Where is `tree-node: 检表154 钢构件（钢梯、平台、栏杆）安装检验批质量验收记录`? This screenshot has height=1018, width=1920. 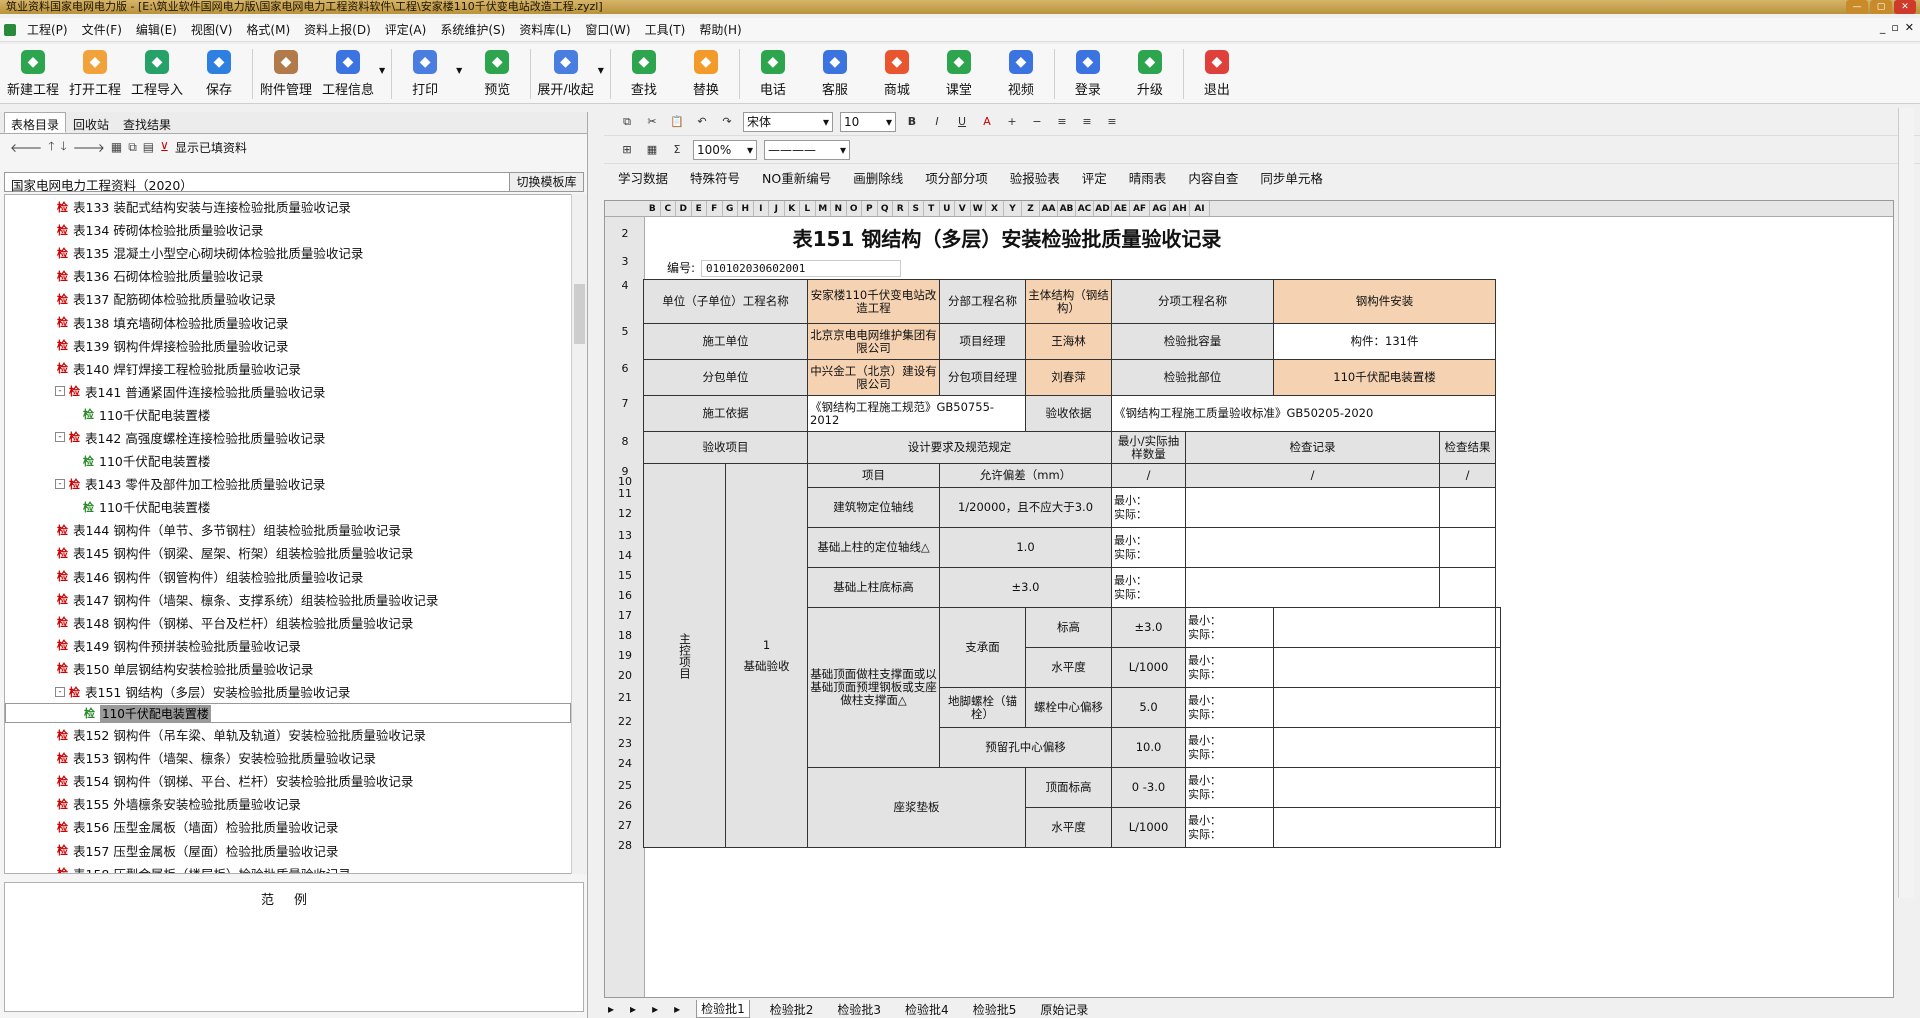 tree-node: 检表154 钢构件（钢梯、平台、栏杆）安装检验批质量验收记录 is located at coordinates (288, 780).